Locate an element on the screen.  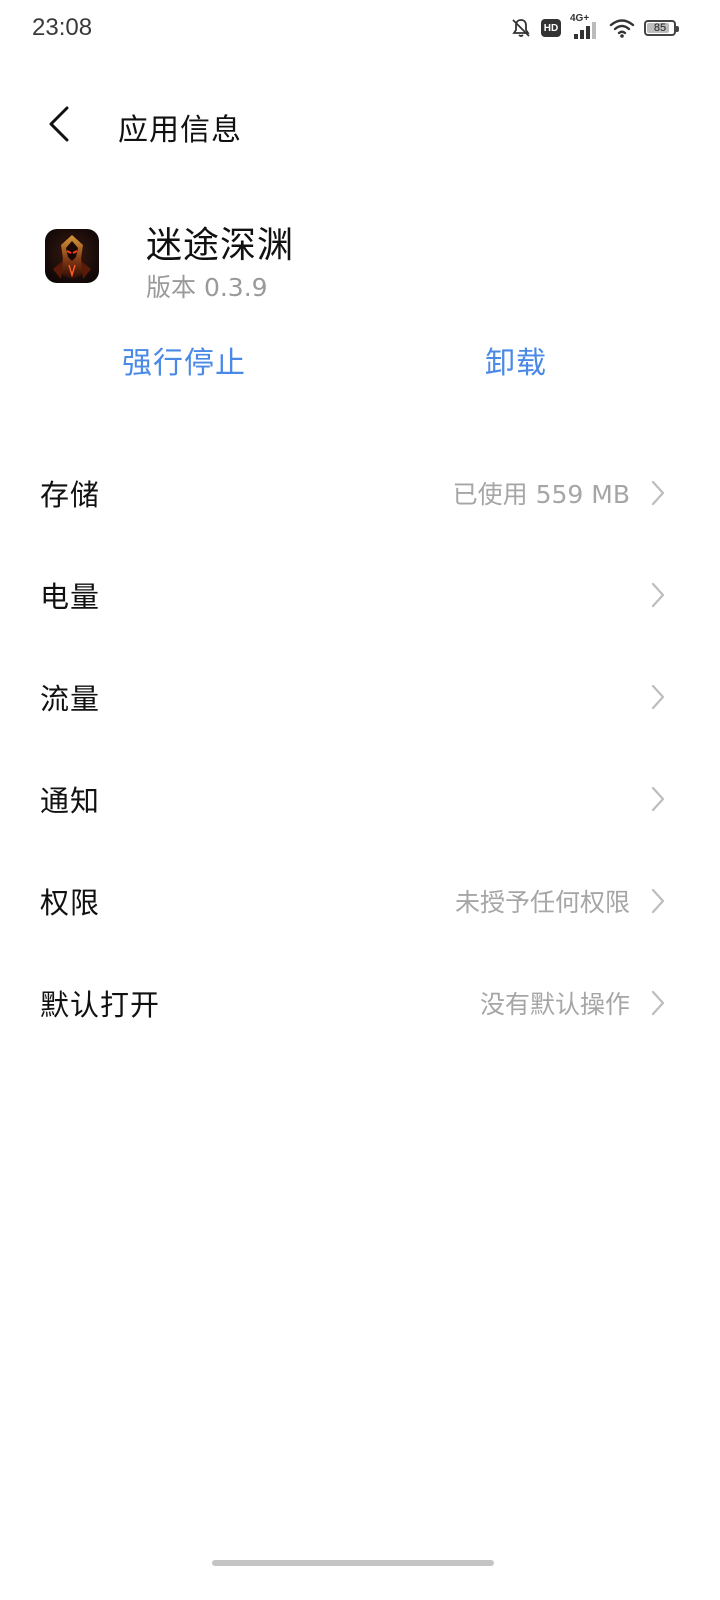
row-label: 流量 is located at coordinates (70, 699).